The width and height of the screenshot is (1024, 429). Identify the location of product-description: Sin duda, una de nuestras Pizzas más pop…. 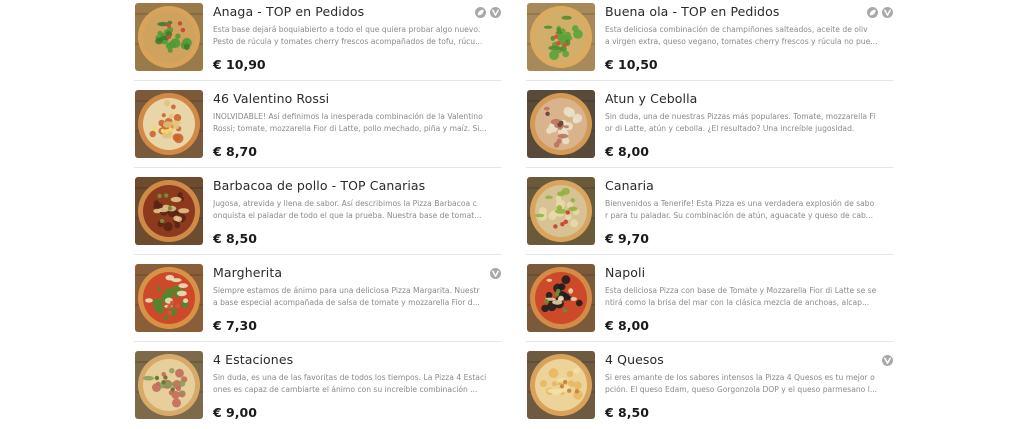
(749, 123).